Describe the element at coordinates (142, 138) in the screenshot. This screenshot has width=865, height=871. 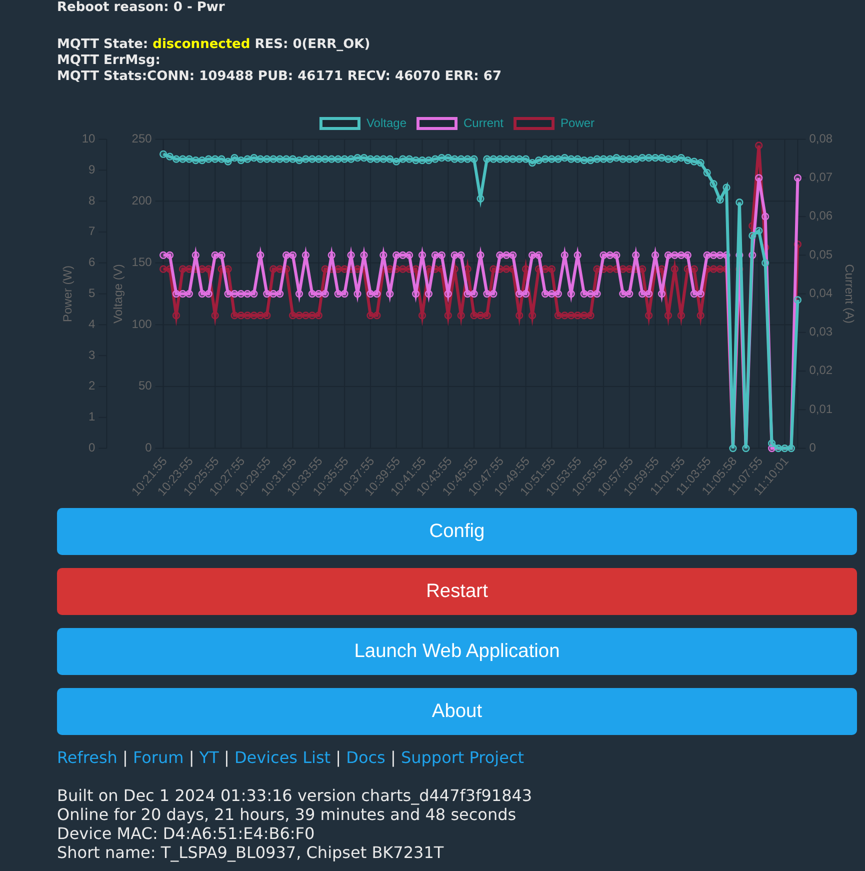
I see `y-axis-label: 250` at that location.